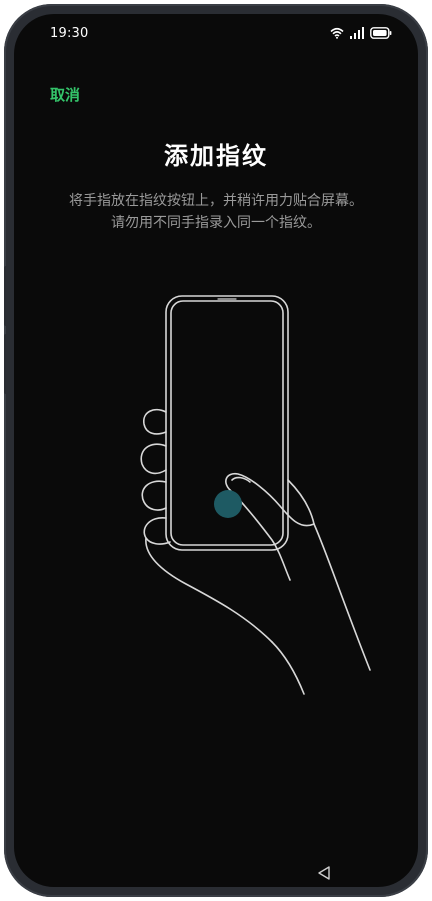 This screenshot has height=901, width=432. I want to click on instructions: 将手指放在指纹按钮上，并稍许用力贴合屏幕。 请勿用不同手指录入同一个指纹。, so click(216, 212).